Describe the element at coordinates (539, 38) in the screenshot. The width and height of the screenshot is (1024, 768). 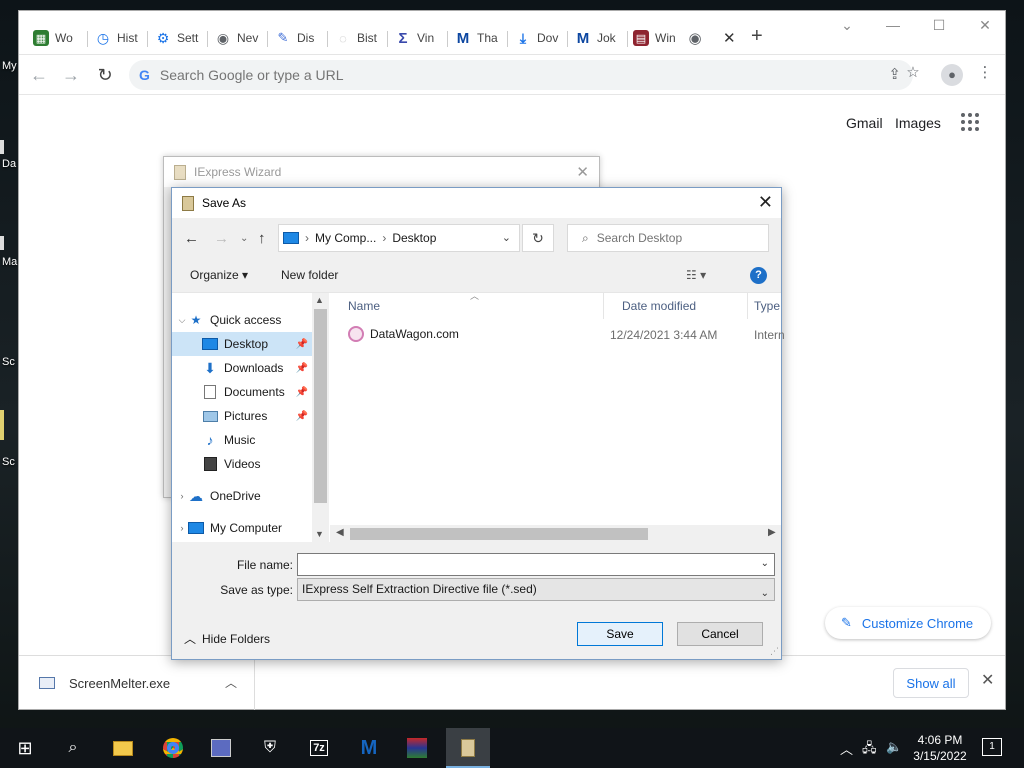
I see `tab-downloads: ⤓ Dov` at that location.